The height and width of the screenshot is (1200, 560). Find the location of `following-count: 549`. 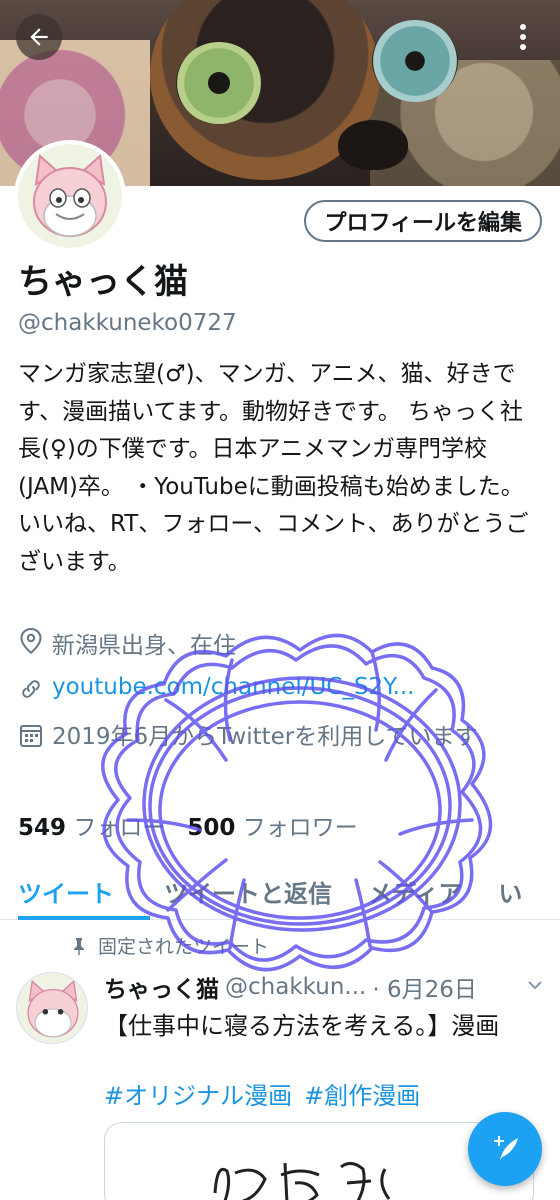

following-count: 549 is located at coordinates (42, 828).